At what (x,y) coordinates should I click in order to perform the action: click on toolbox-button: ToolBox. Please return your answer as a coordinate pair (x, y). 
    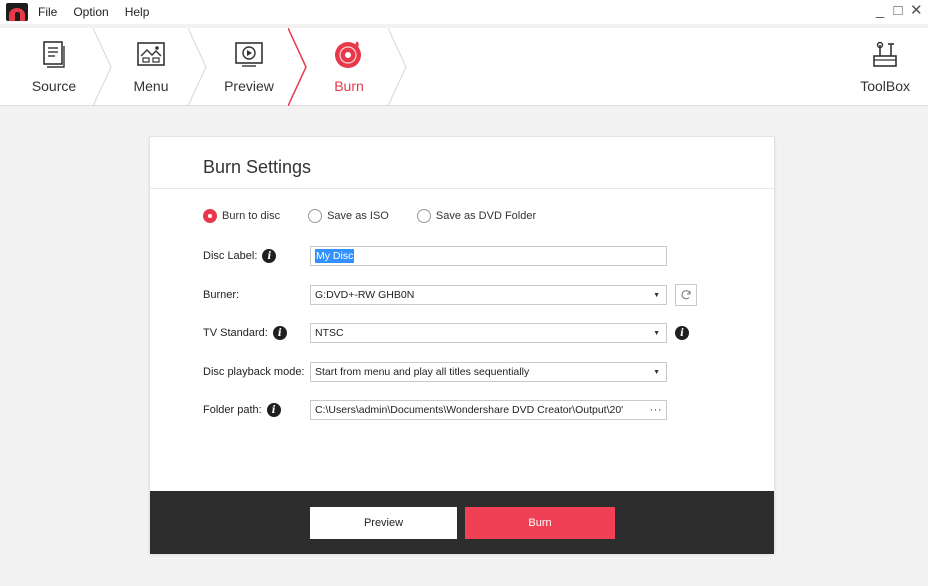
    Looking at the image, I should click on (885, 67).